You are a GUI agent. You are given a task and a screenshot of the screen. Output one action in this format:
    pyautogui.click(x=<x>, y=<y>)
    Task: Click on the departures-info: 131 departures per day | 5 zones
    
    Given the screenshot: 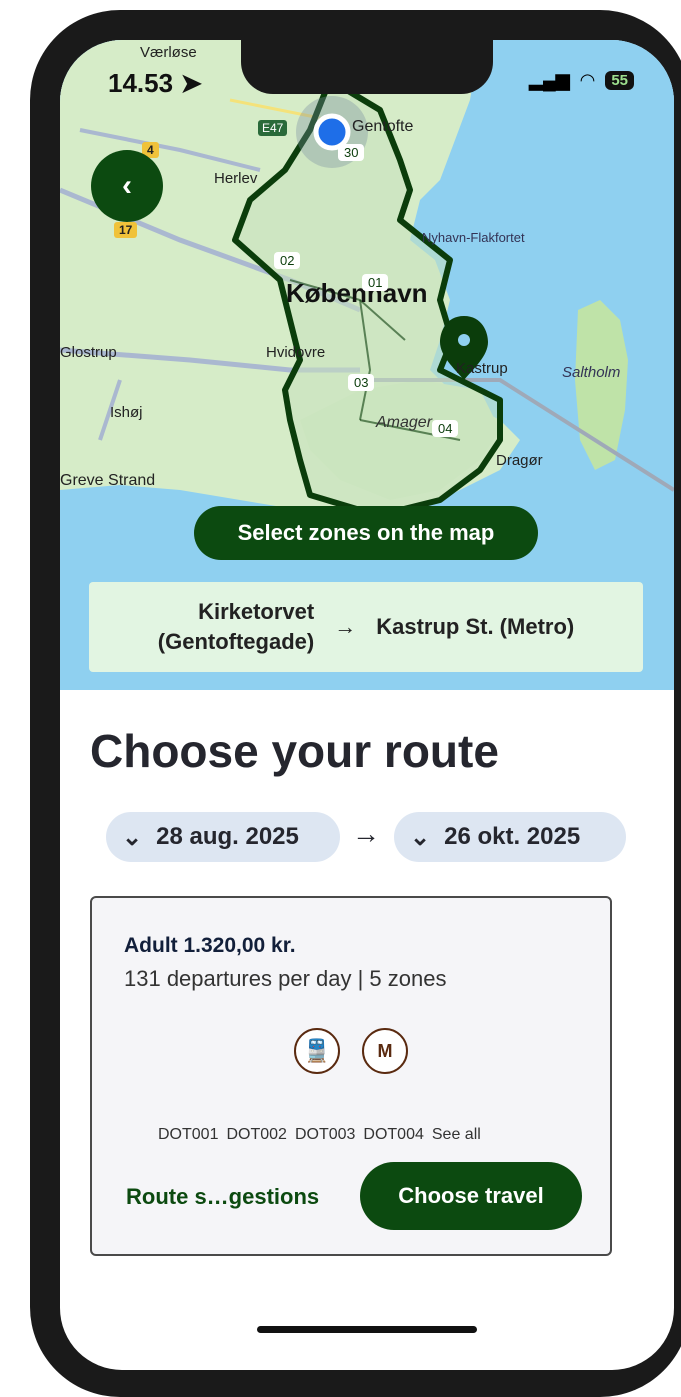 What is the action you would take?
    pyautogui.click(x=285, y=978)
    